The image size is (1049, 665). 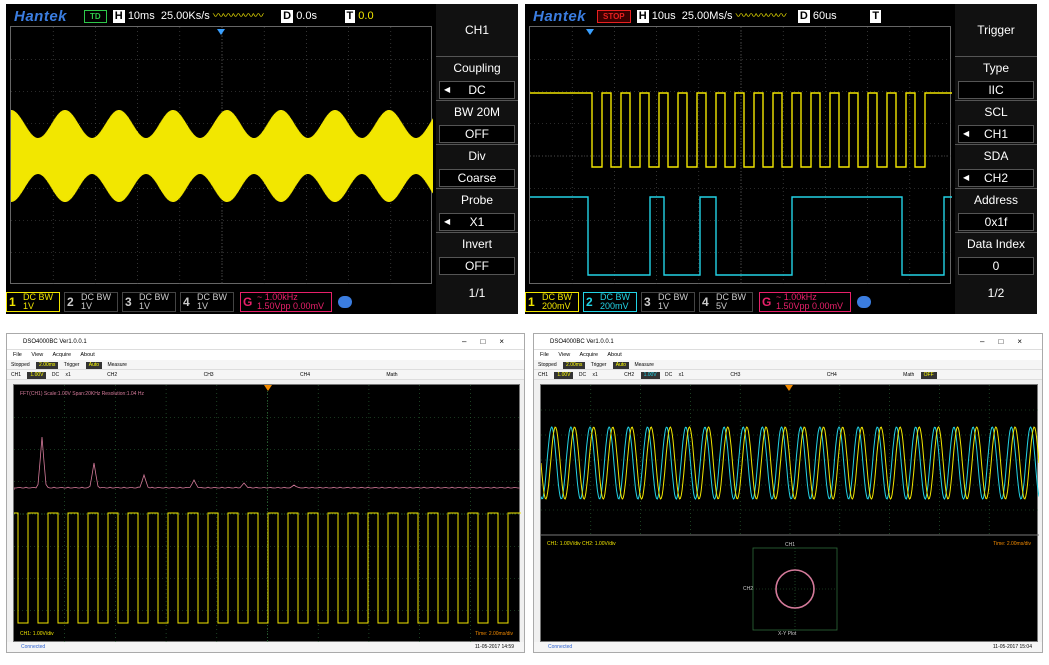 I want to click on menu-item-value: Coarse, so click(x=477, y=178).